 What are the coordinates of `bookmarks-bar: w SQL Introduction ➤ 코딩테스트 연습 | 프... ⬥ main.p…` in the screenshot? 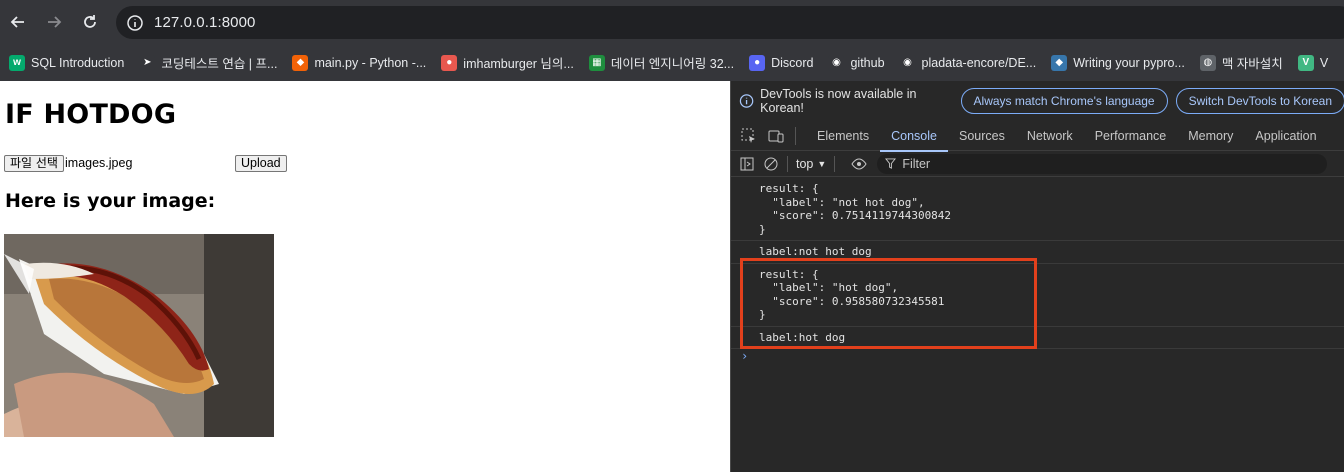 It's located at (672, 62).